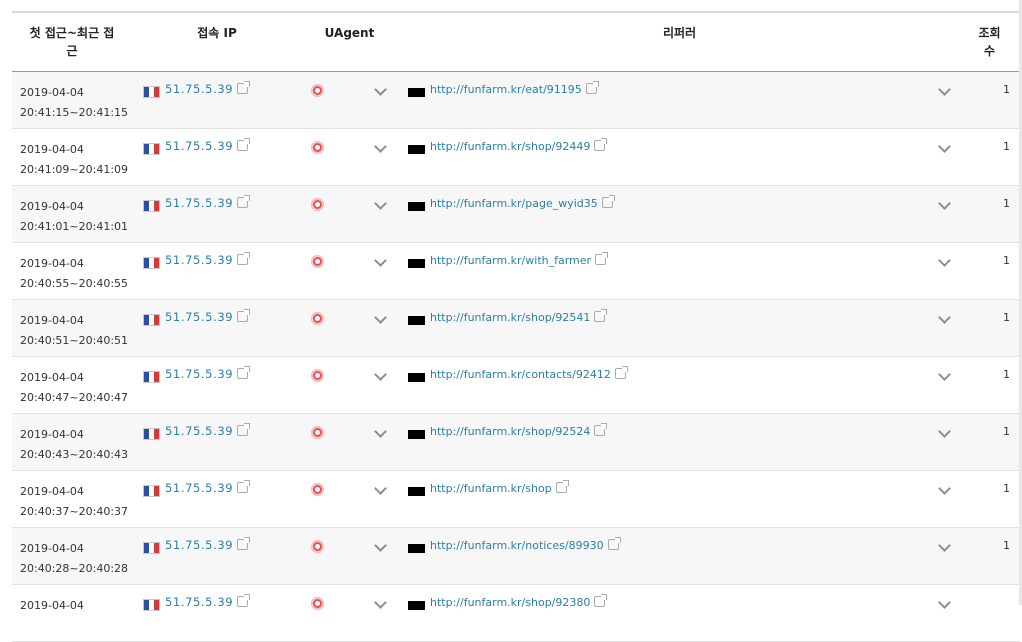  I want to click on referrer-link: http://funfarm.kr/shop/92541, so click(519, 316).